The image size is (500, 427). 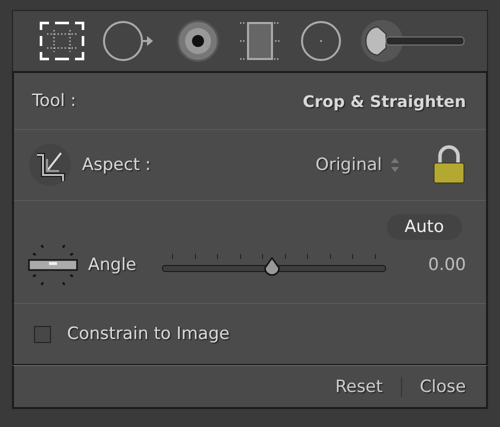 What do you see at coordinates (424, 227) in the screenshot?
I see `auto-button: Auto` at bounding box center [424, 227].